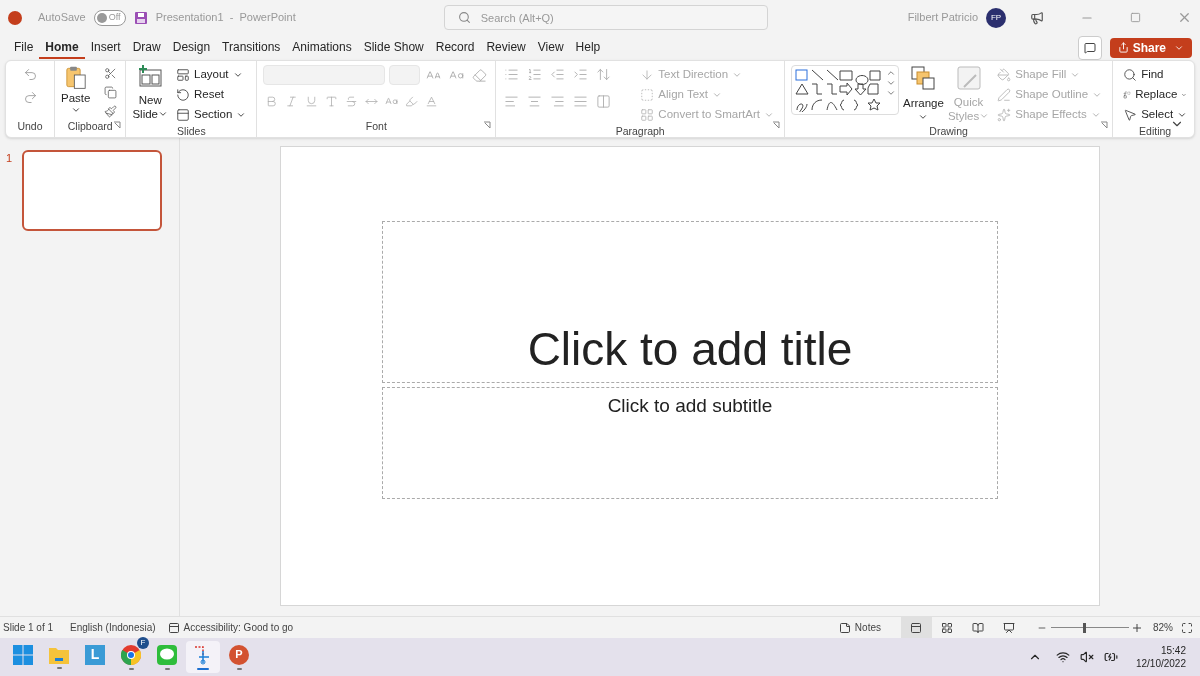 Image resolution: width=1200 pixels, height=676 pixels. I want to click on replace-button: Replace, so click(1155, 95).